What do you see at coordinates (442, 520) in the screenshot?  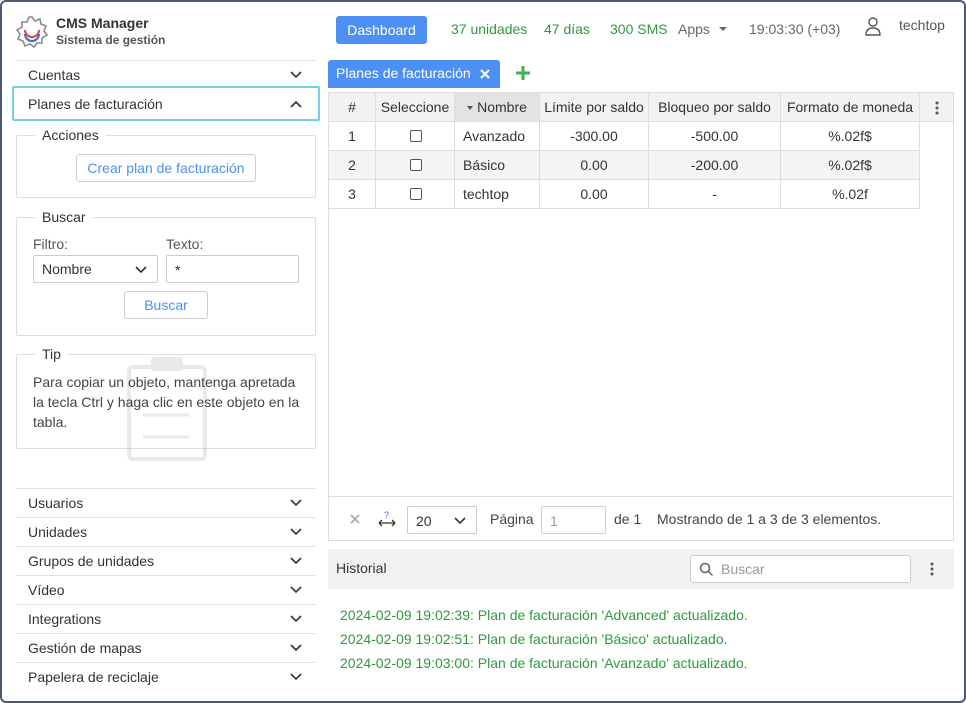 I see `page-size-select: 20` at bounding box center [442, 520].